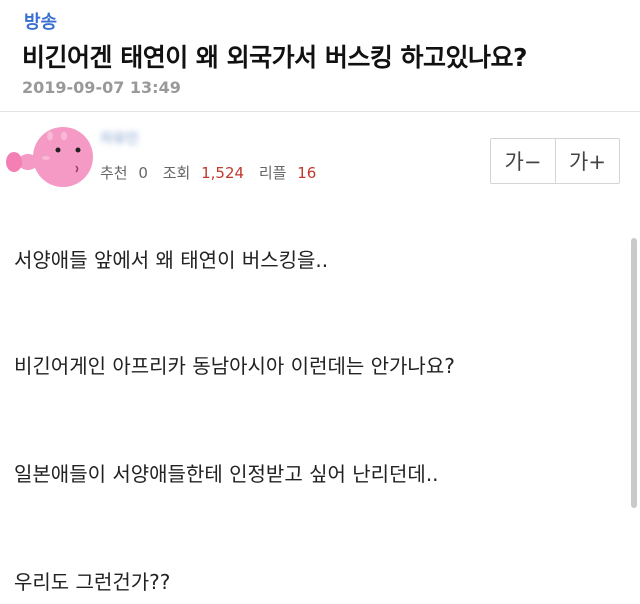  Describe the element at coordinates (234, 366) in the screenshot. I see `content-line: 비긴어게인 아프리카 동남아시아 이런데는 안가나요?` at that location.